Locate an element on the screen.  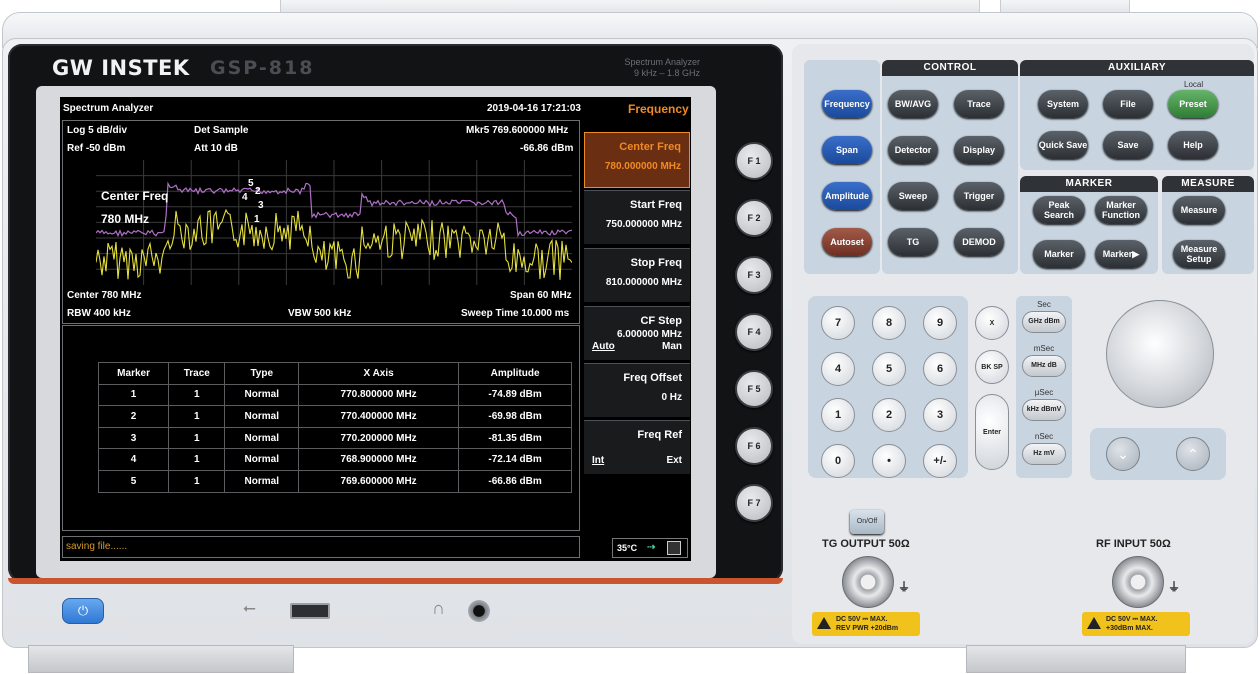
rbw-readout: RBW 400 kHz is located at coordinates (99, 313).